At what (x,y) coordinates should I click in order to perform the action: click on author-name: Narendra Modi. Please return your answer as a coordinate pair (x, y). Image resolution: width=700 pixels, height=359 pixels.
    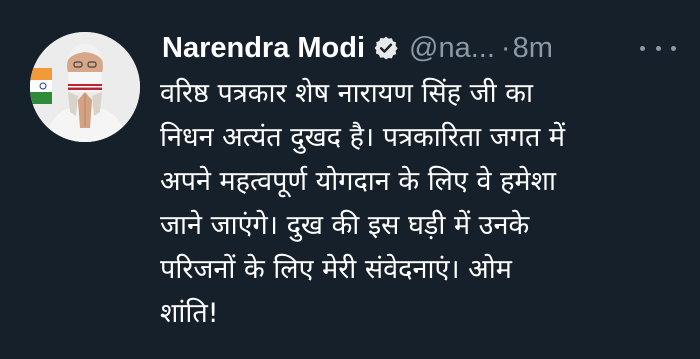
    Looking at the image, I should click on (263, 48).